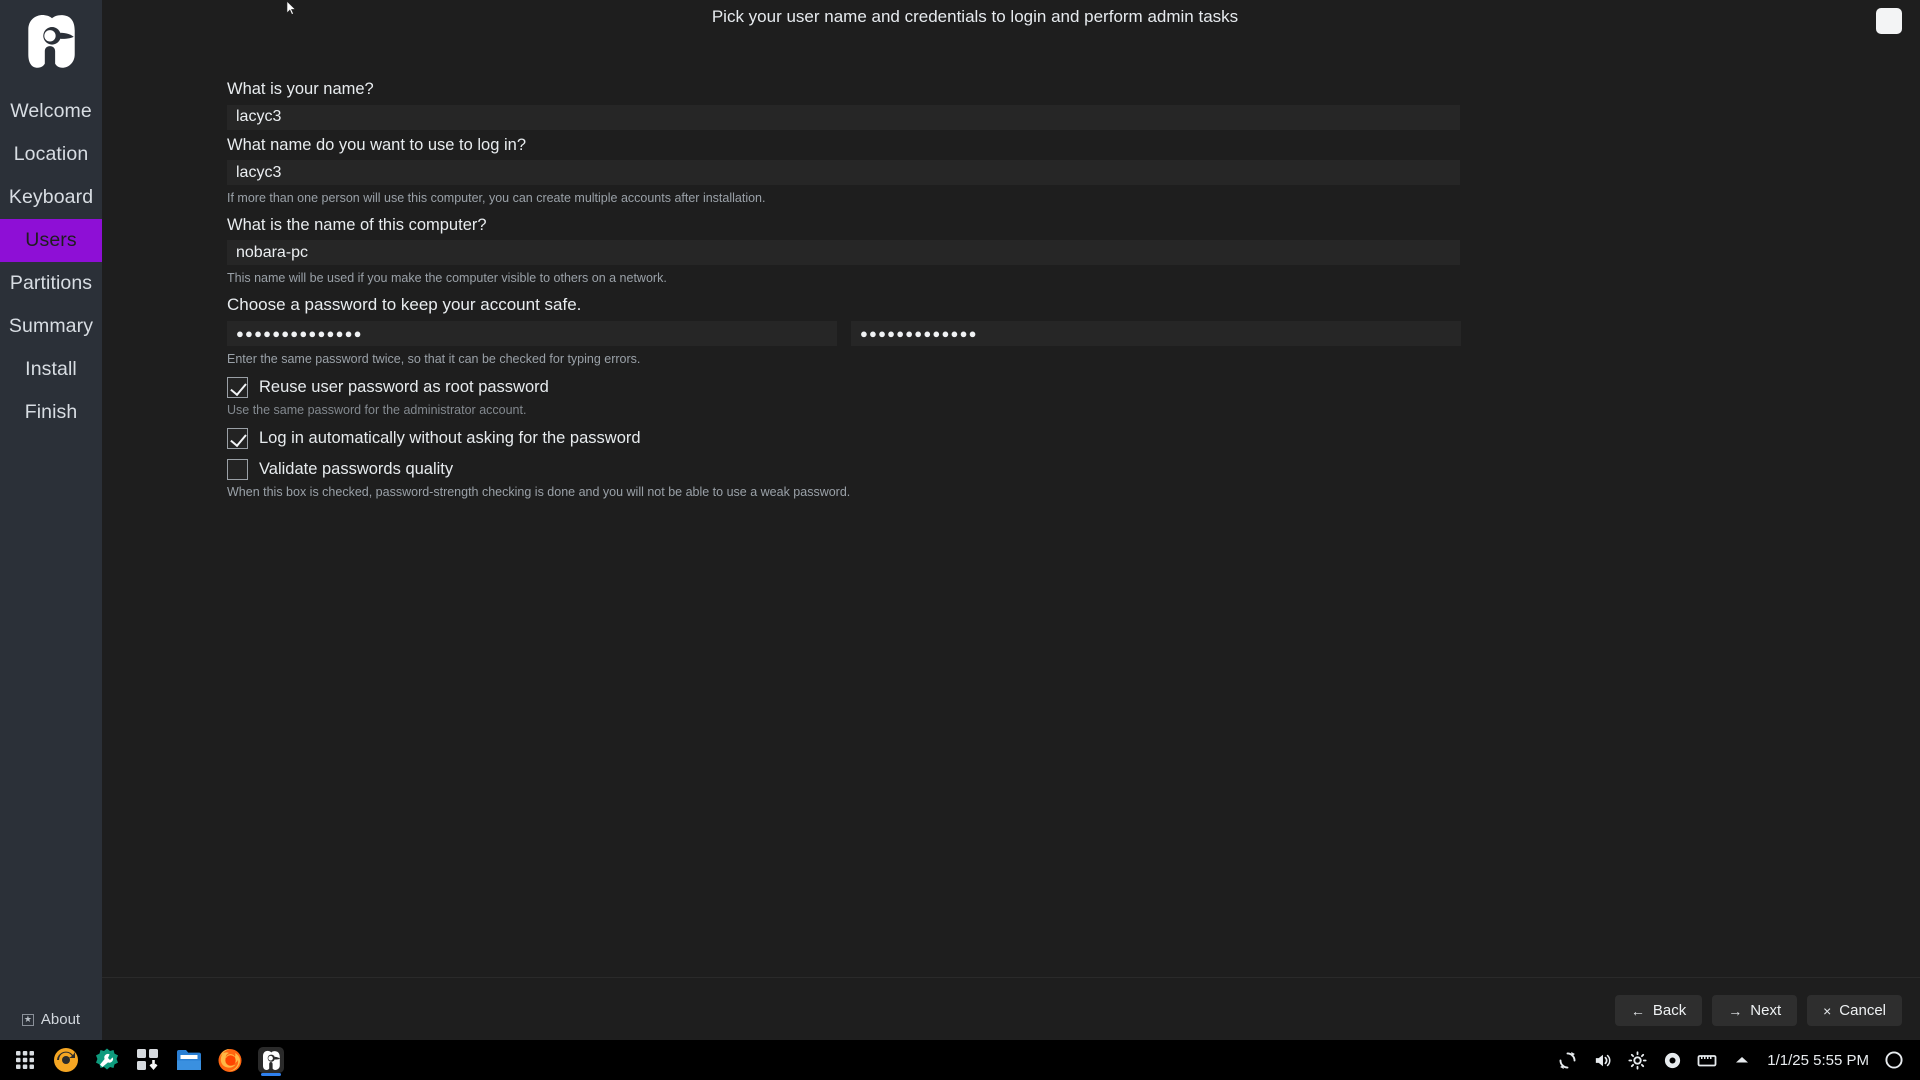 The width and height of the screenshot is (1920, 1080). I want to click on cancel-label: Cancel, so click(1862, 1010).